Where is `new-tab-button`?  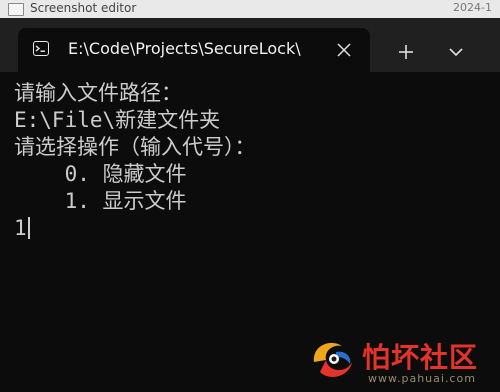
new-tab-button is located at coordinates (406, 52).